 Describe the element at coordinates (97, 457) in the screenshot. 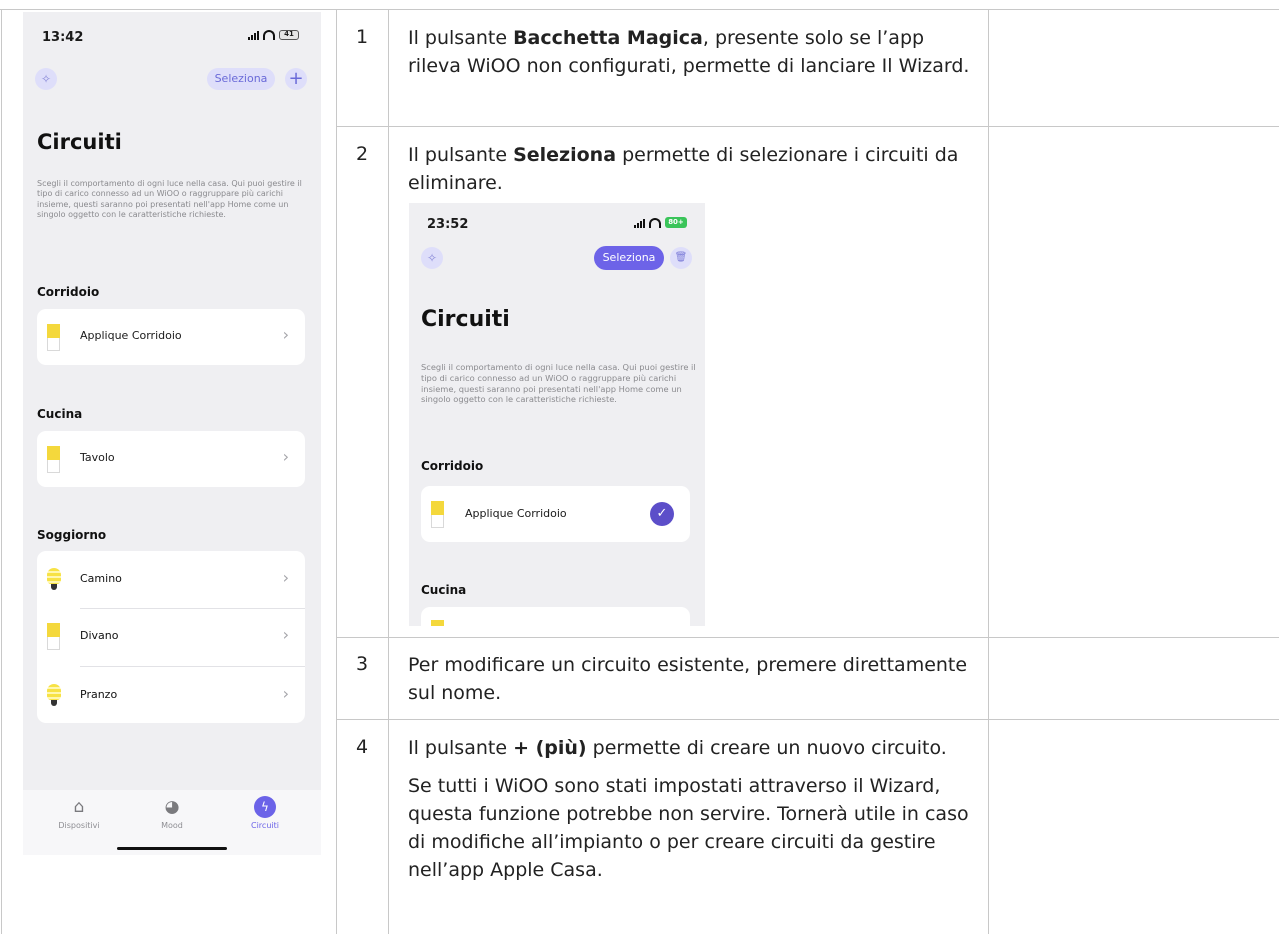

I see `circuit-label: Tavolo` at that location.